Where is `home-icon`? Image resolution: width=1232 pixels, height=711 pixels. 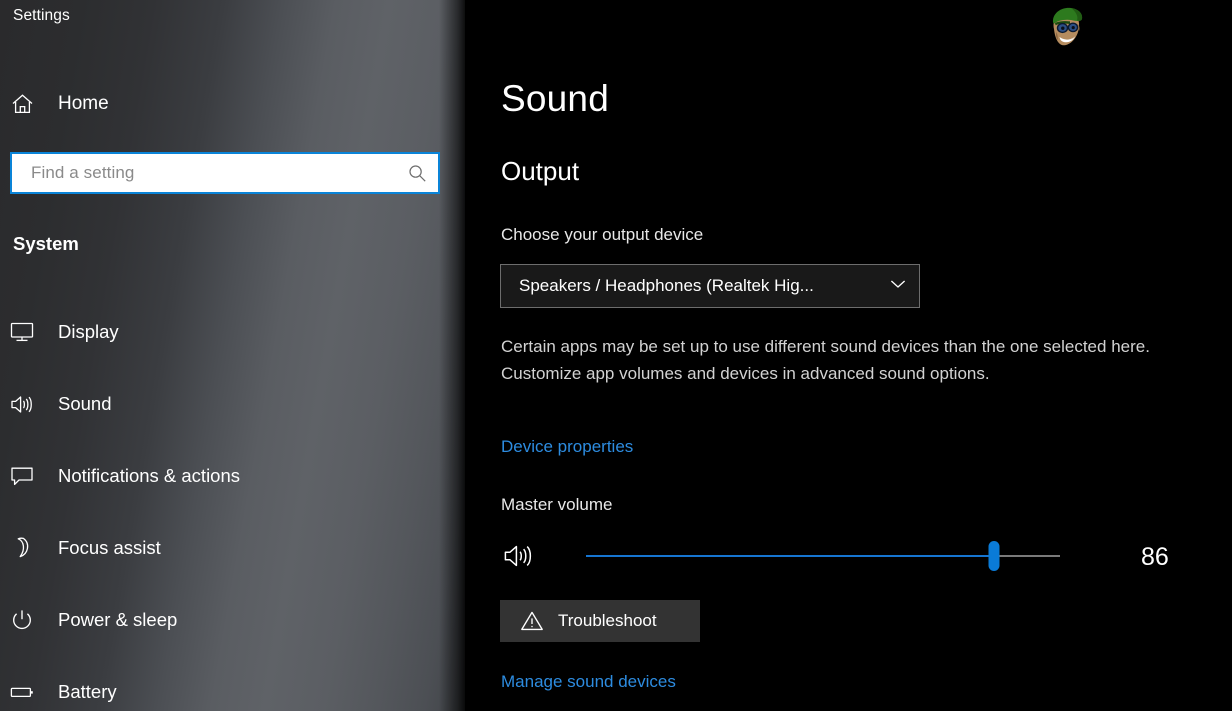
home-icon is located at coordinates (22, 104).